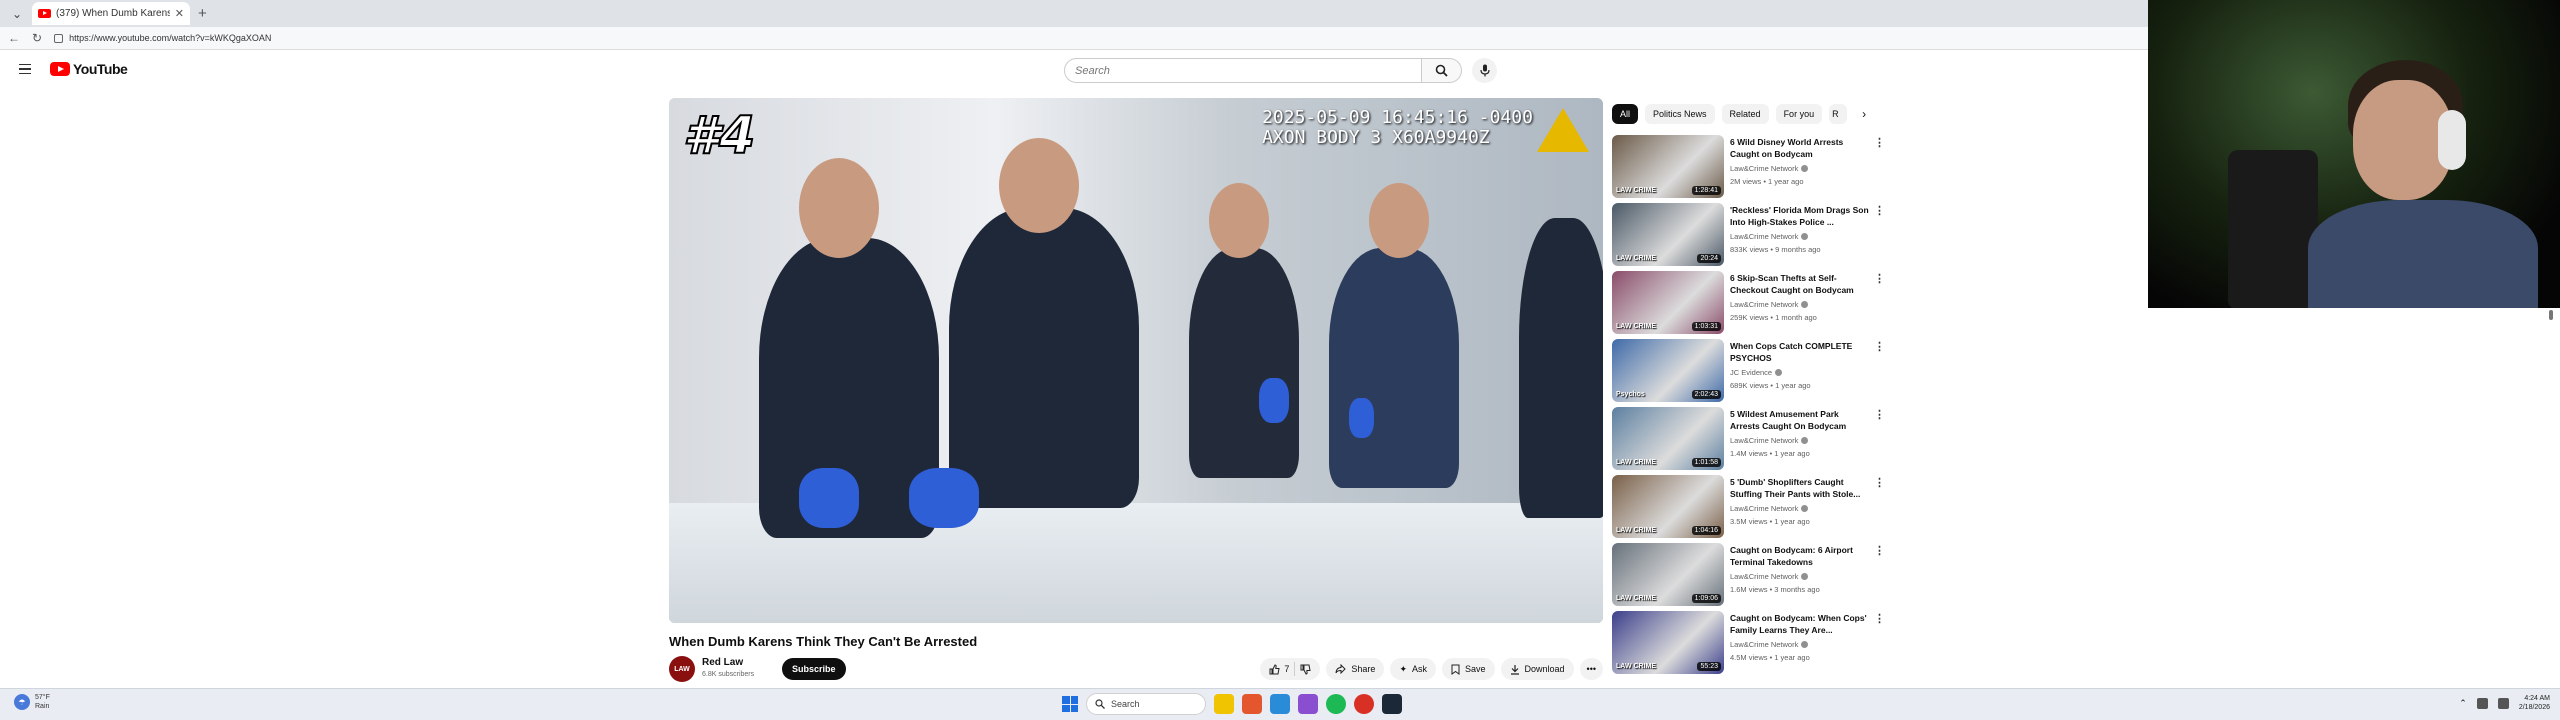 This screenshot has height=720, width=2560. What do you see at coordinates (1805, 576) in the screenshot?
I see `verified-check-icon` at bounding box center [1805, 576].